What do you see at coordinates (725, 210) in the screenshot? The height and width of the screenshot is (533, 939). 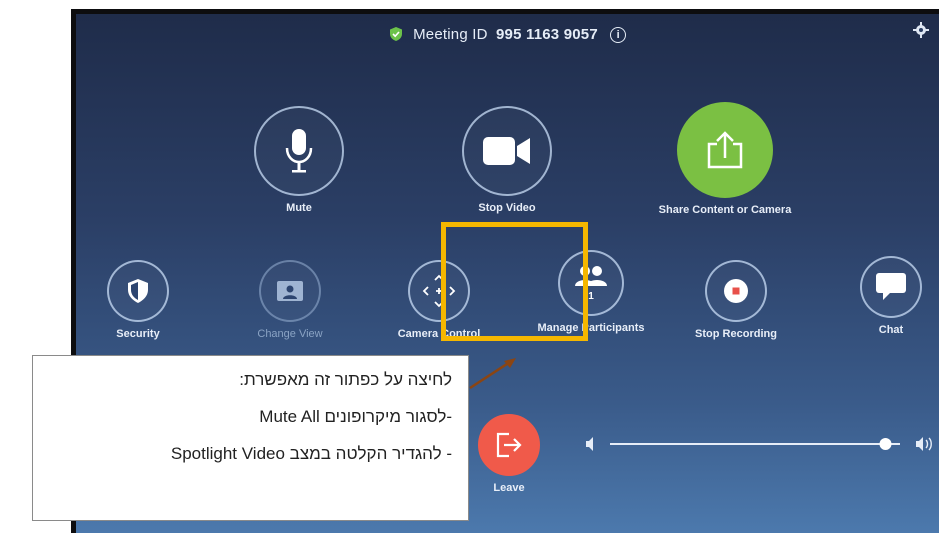 I see `share-content-label: Share Content or Camera` at bounding box center [725, 210].